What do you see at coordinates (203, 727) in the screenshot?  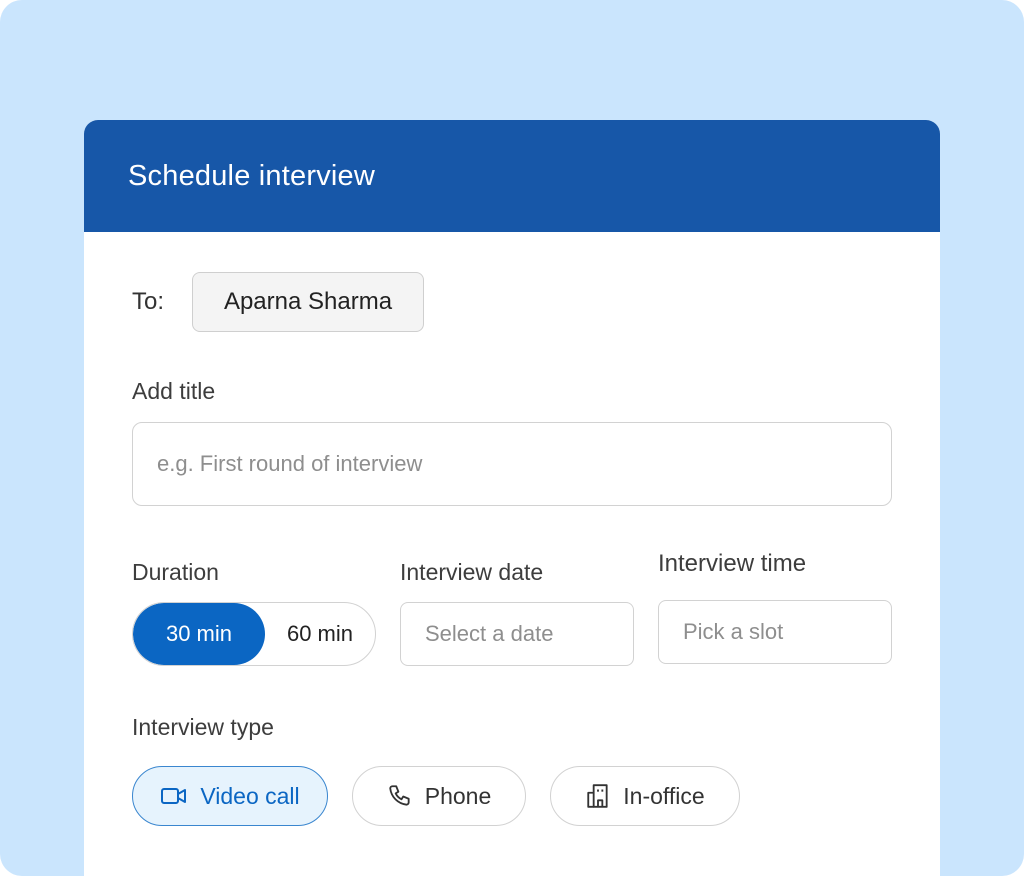 I see `interview-type-label: Interview type` at bounding box center [203, 727].